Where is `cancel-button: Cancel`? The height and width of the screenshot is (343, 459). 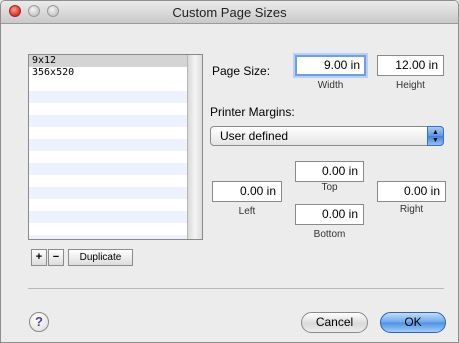
cancel-button: Cancel is located at coordinates (334, 322).